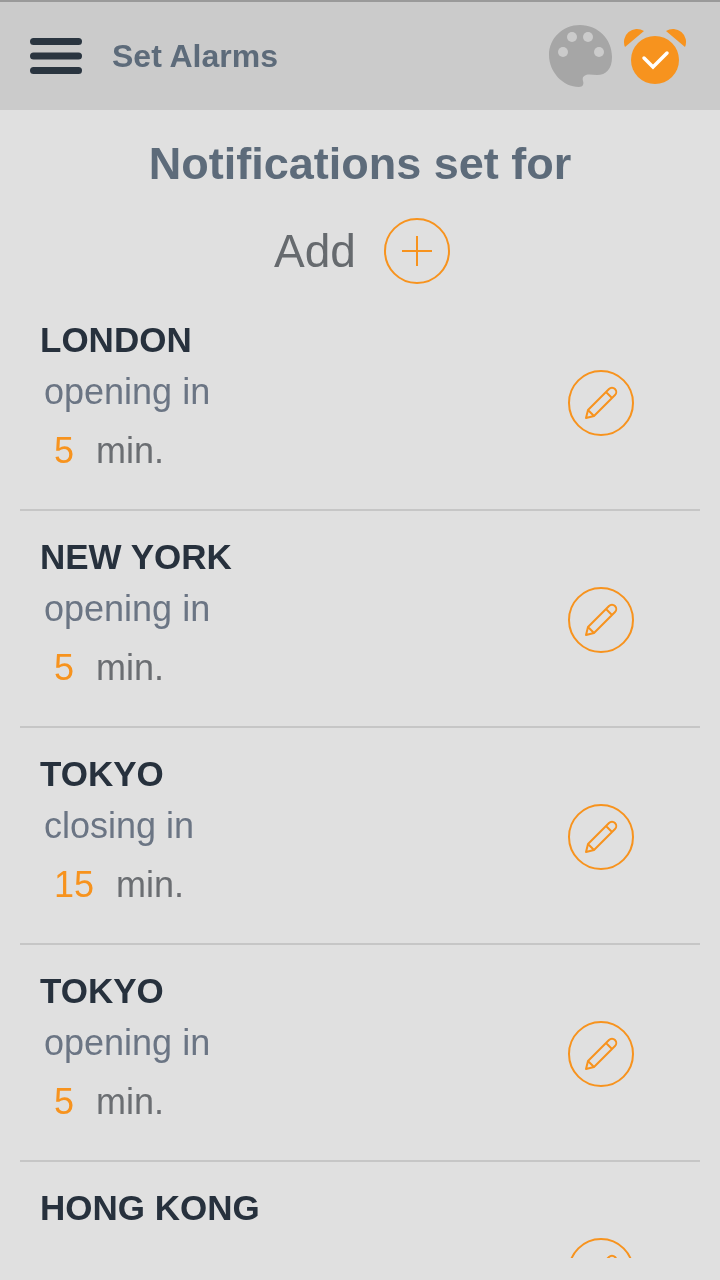 The height and width of the screenshot is (1280, 720). What do you see at coordinates (580, 56) in the screenshot?
I see `palette-icon` at bounding box center [580, 56].